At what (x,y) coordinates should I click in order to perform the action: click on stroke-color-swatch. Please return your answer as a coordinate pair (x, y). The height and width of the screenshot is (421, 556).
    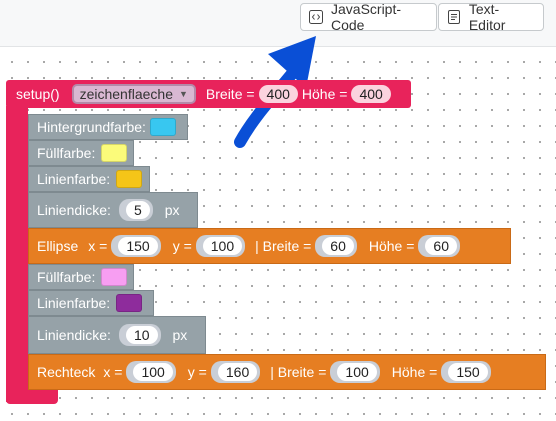
    Looking at the image, I should click on (129, 179).